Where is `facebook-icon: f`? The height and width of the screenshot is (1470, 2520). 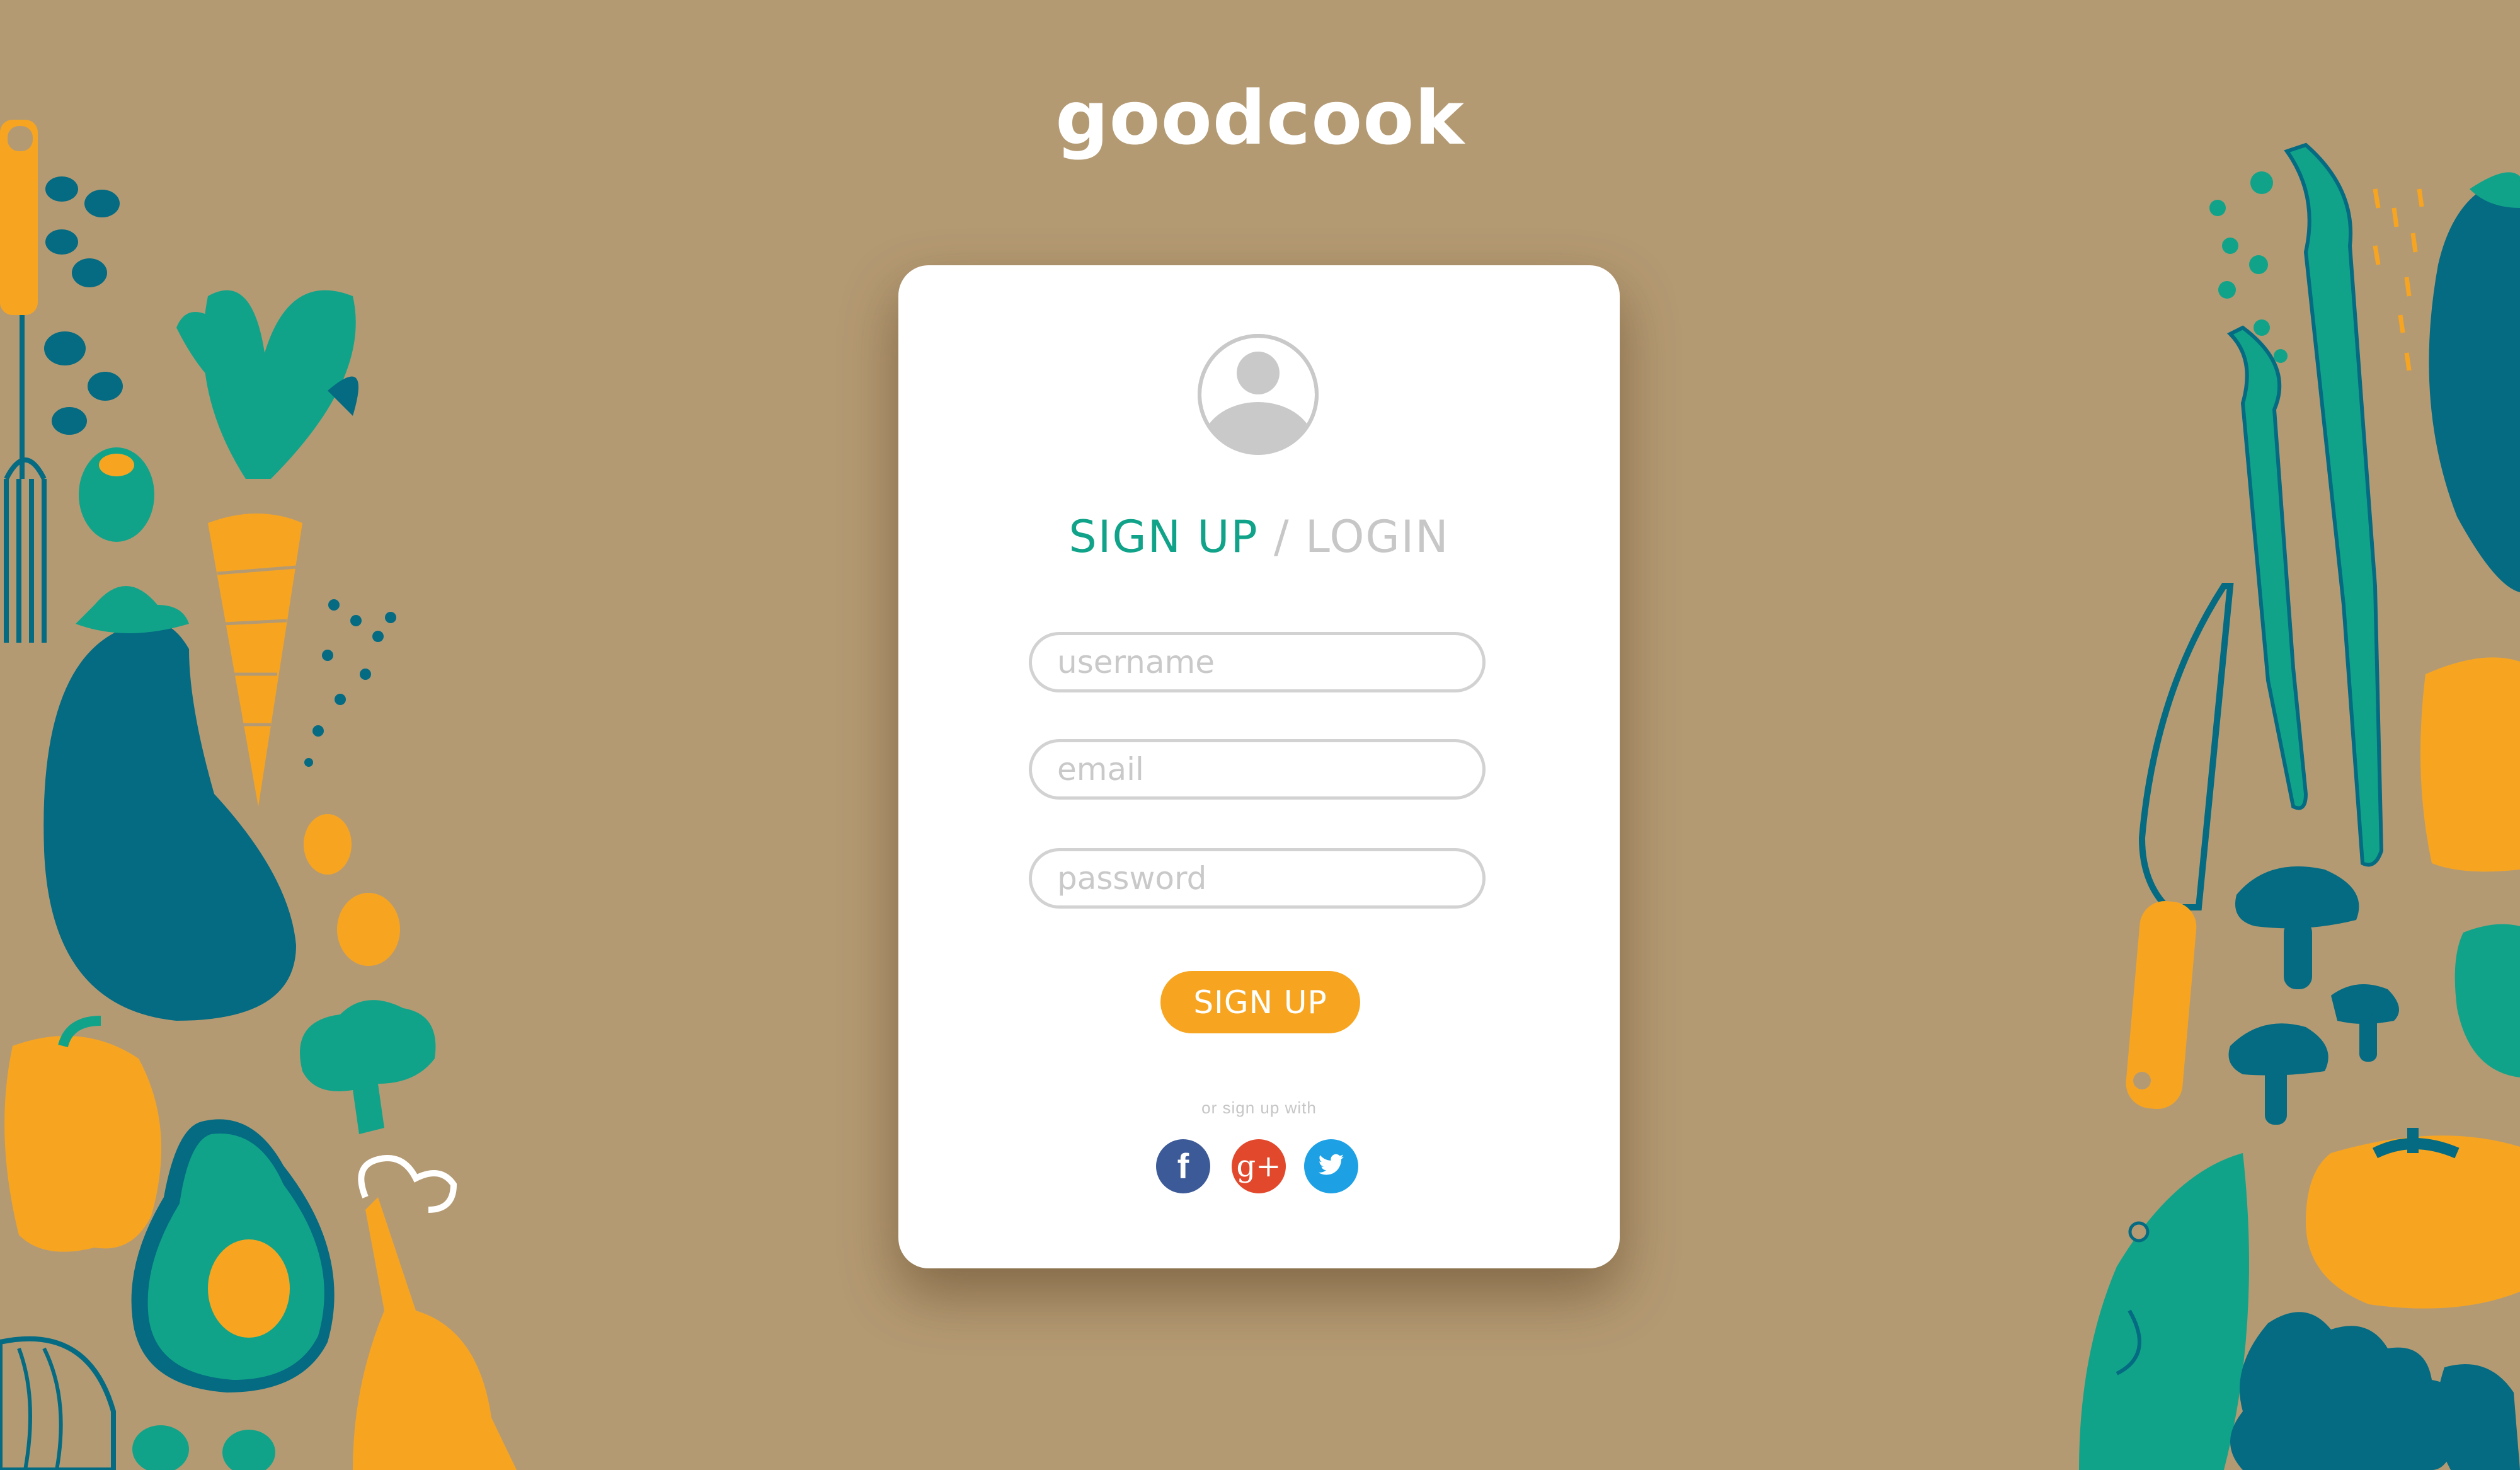
facebook-icon: f is located at coordinates (1183, 1166).